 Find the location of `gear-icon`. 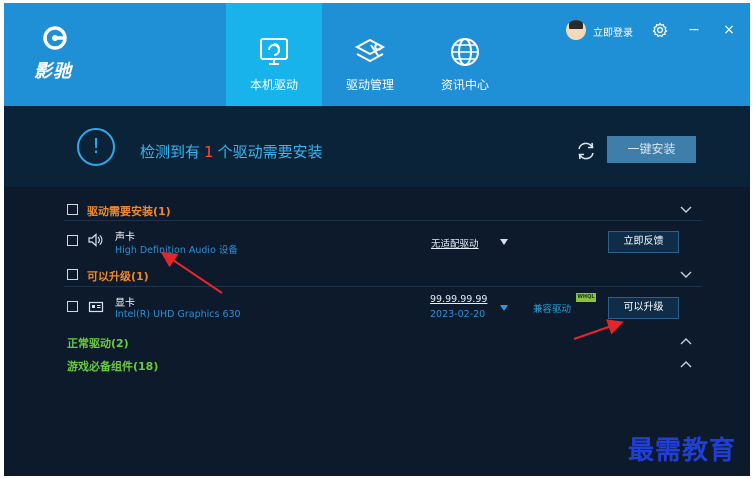

gear-icon is located at coordinates (660, 30).